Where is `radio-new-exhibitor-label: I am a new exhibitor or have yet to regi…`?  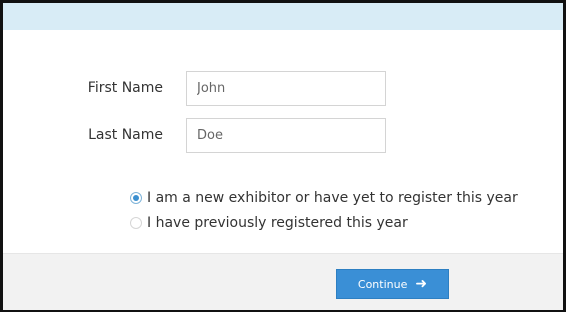 radio-new-exhibitor-label: I am a new exhibitor or have yet to regi… is located at coordinates (332, 198).